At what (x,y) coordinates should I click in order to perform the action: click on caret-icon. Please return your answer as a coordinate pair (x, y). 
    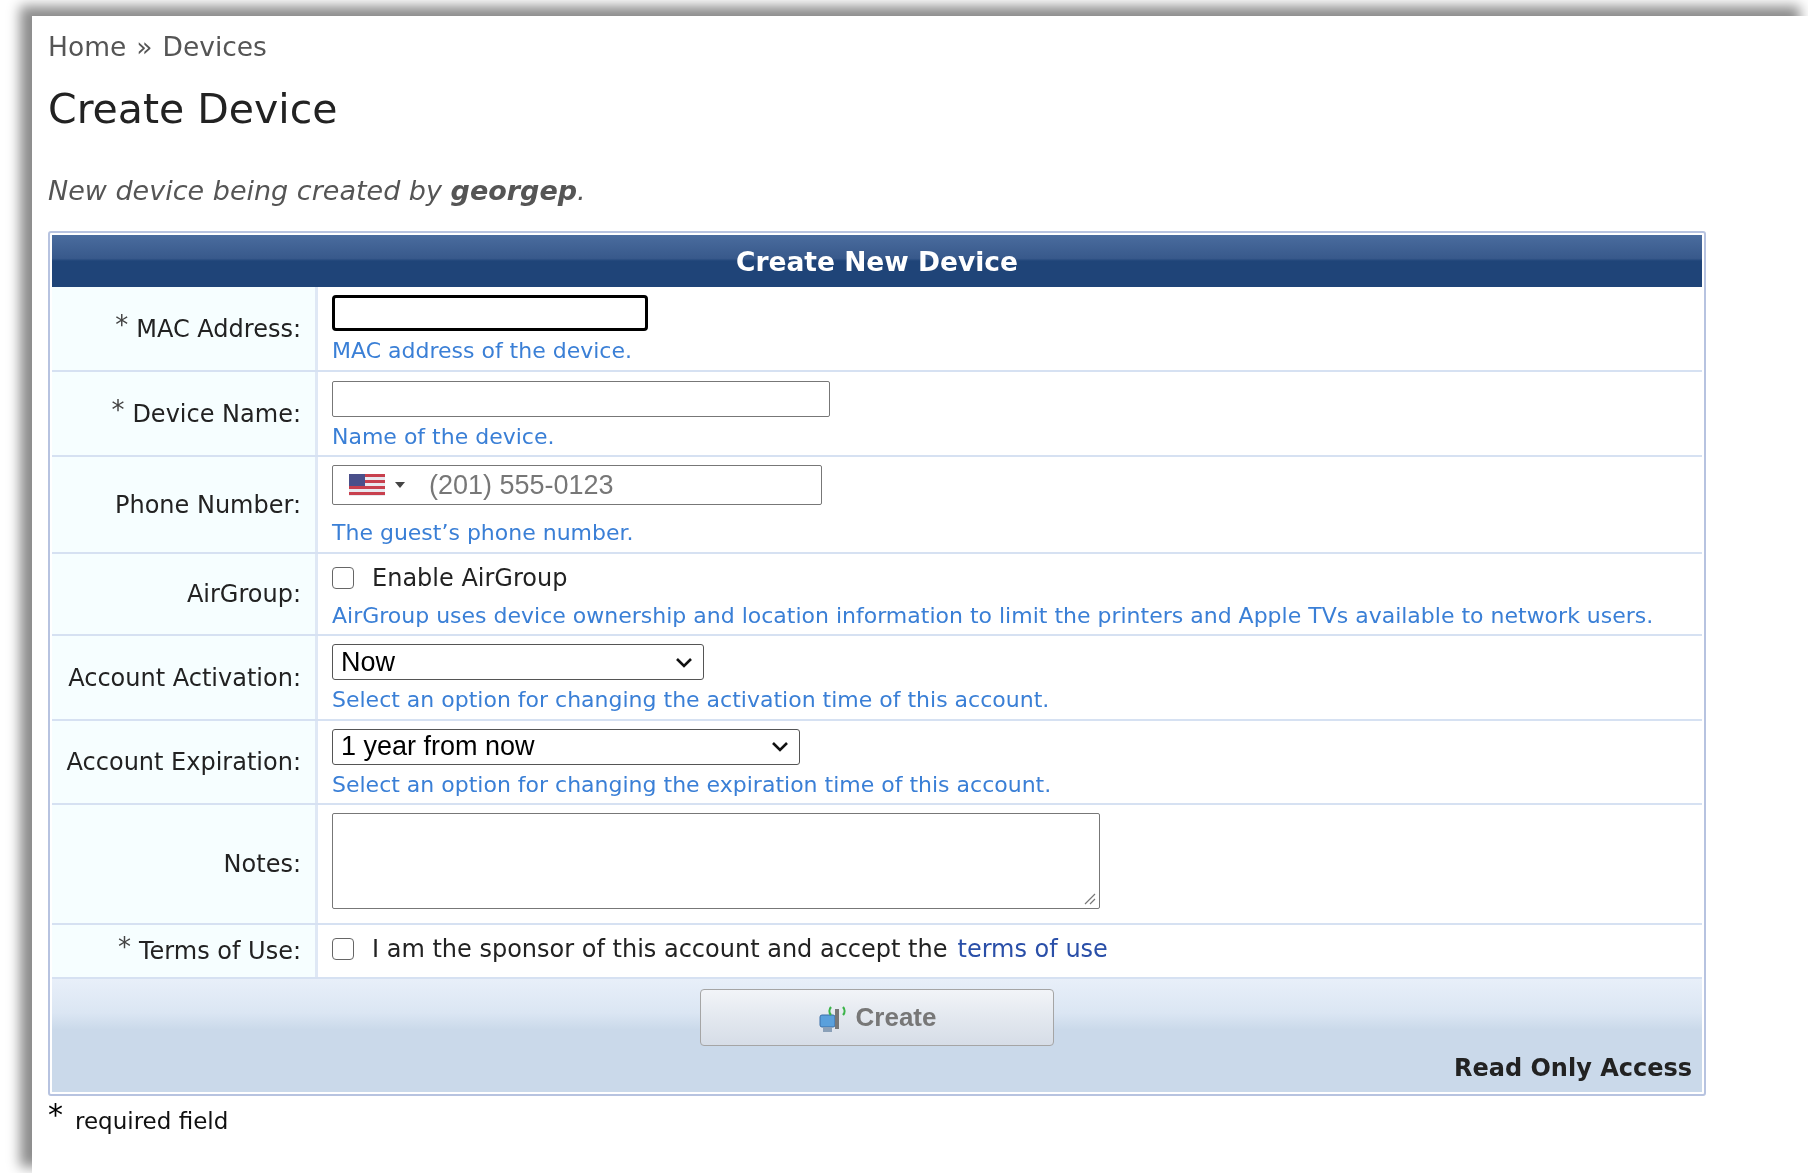
    Looking at the image, I should click on (400, 485).